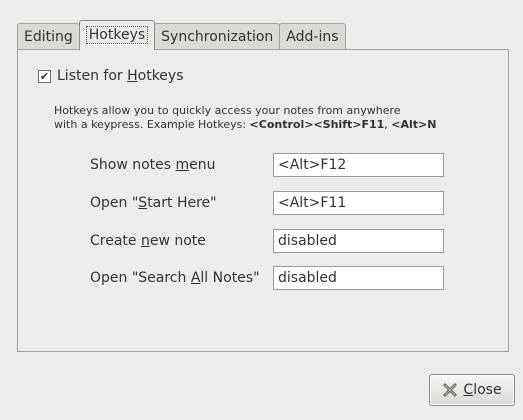  What do you see at coordinates (120, 76) in the screenshot?
I see `listen-label: Listen for Hotkeys` at bounding box center [120, 76].